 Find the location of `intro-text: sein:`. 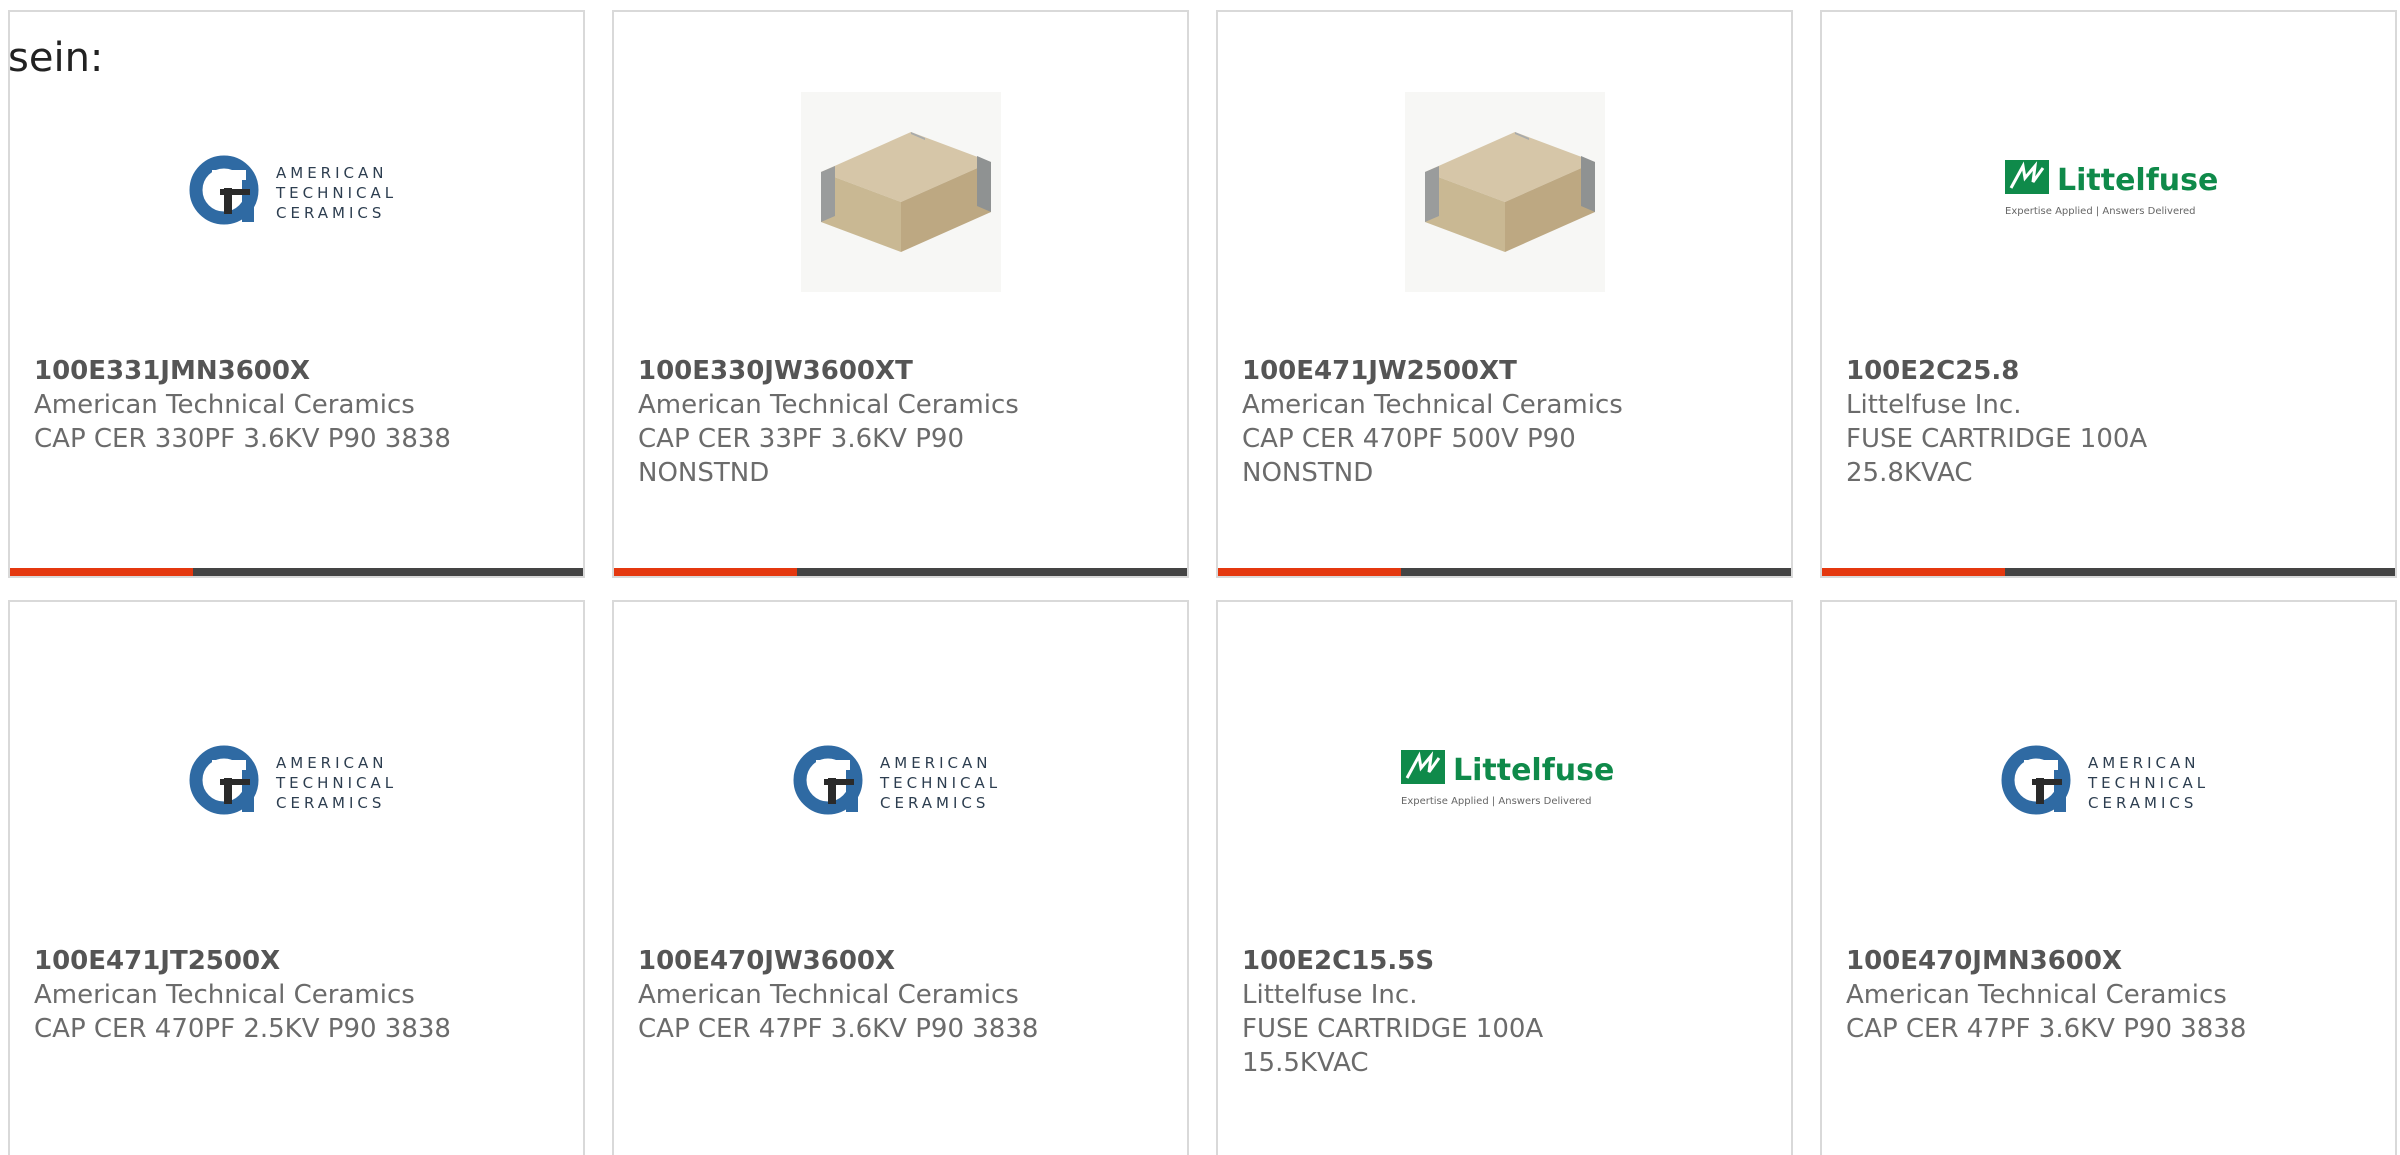

intro-text: sein: is located at coordinates (56, 58).